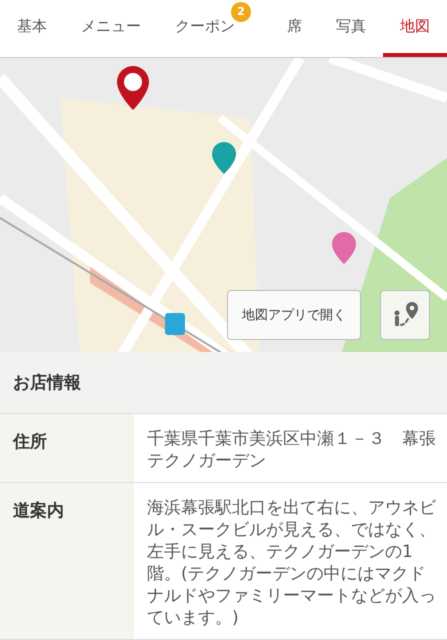  I want to click on count-badge: 2, so click(241, 12).